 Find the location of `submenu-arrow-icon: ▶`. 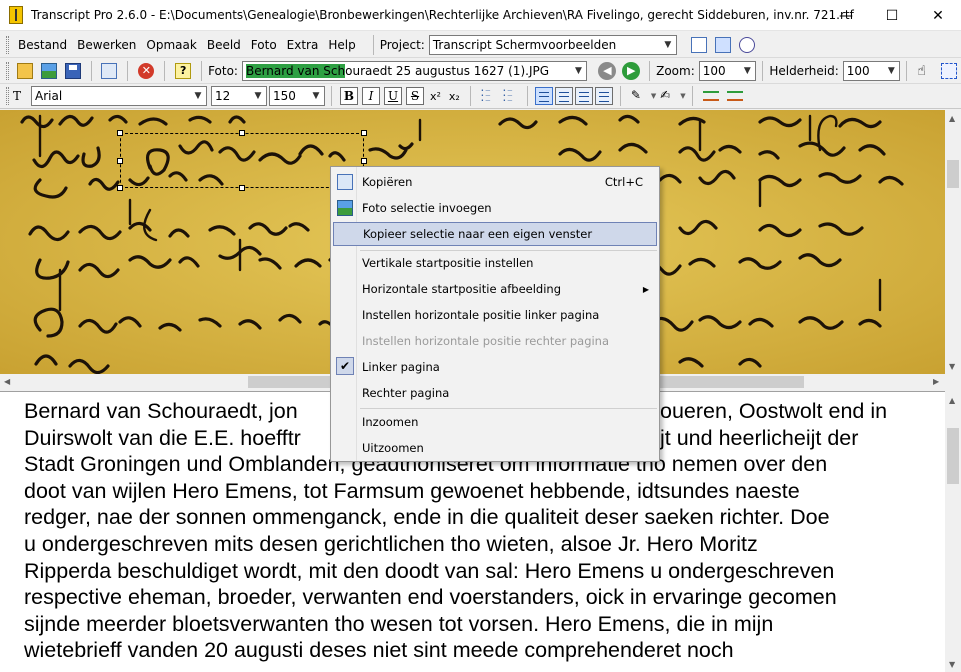

submenu-arrow-icon: ▶ is located at coordinates (646, 289).